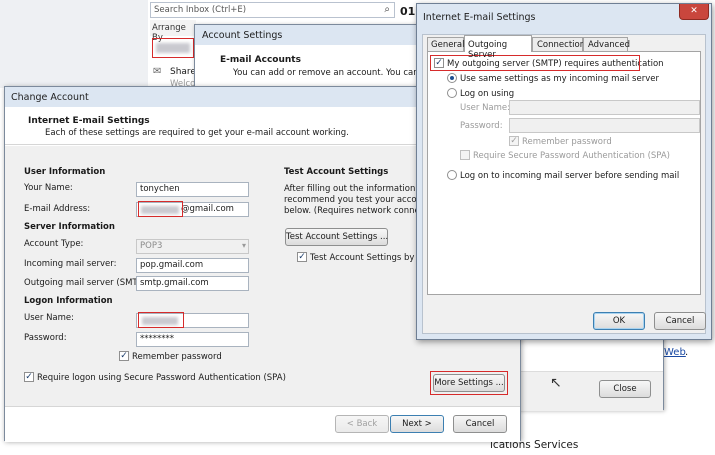  I want to click on close-glyph: ✕, so click(694, 11).